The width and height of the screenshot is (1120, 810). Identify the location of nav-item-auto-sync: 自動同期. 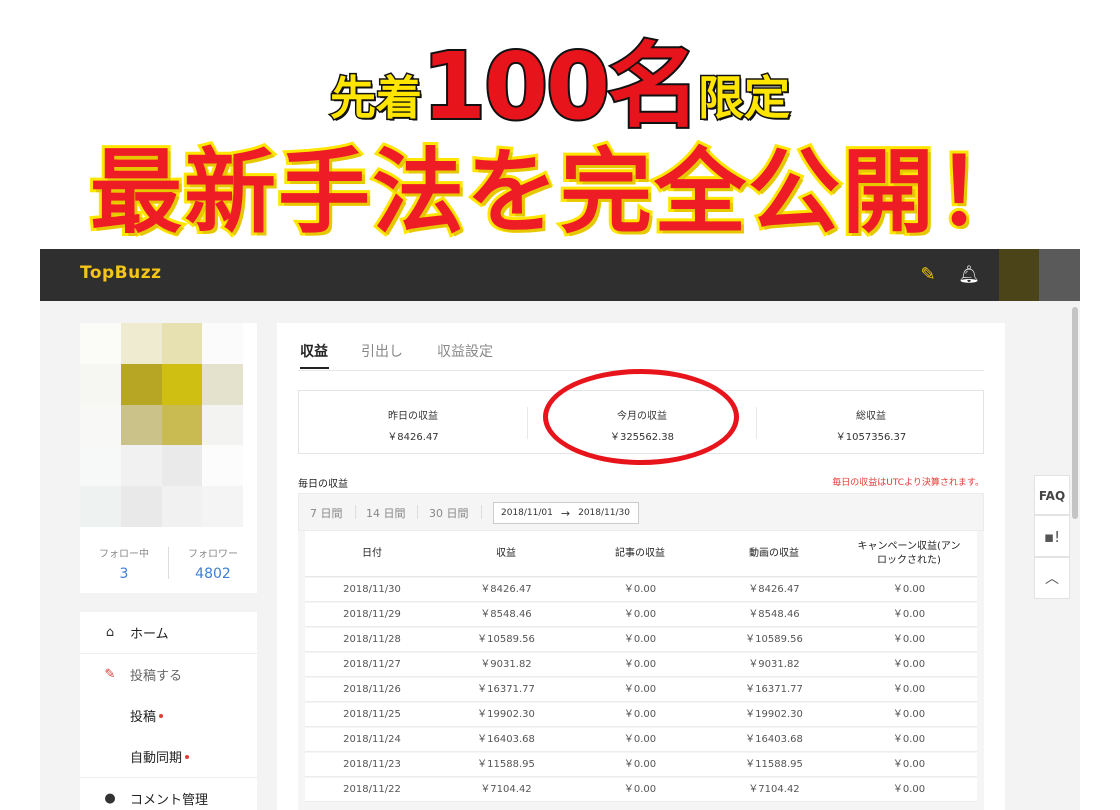
(168, 756).